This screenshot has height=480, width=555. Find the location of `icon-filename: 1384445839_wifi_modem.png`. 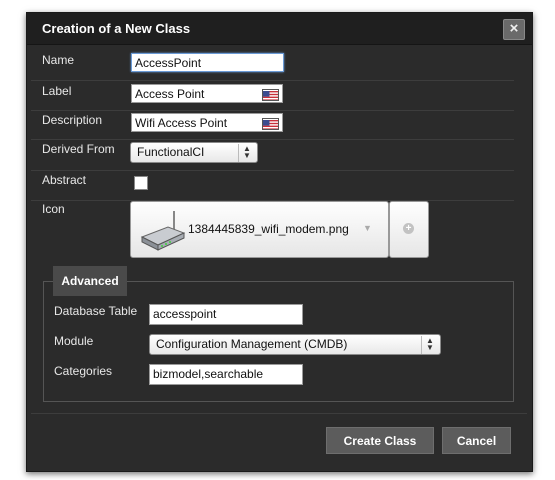

icon-filename: 1384445839_wifi_modem.png is located at coordinates (268, 229).